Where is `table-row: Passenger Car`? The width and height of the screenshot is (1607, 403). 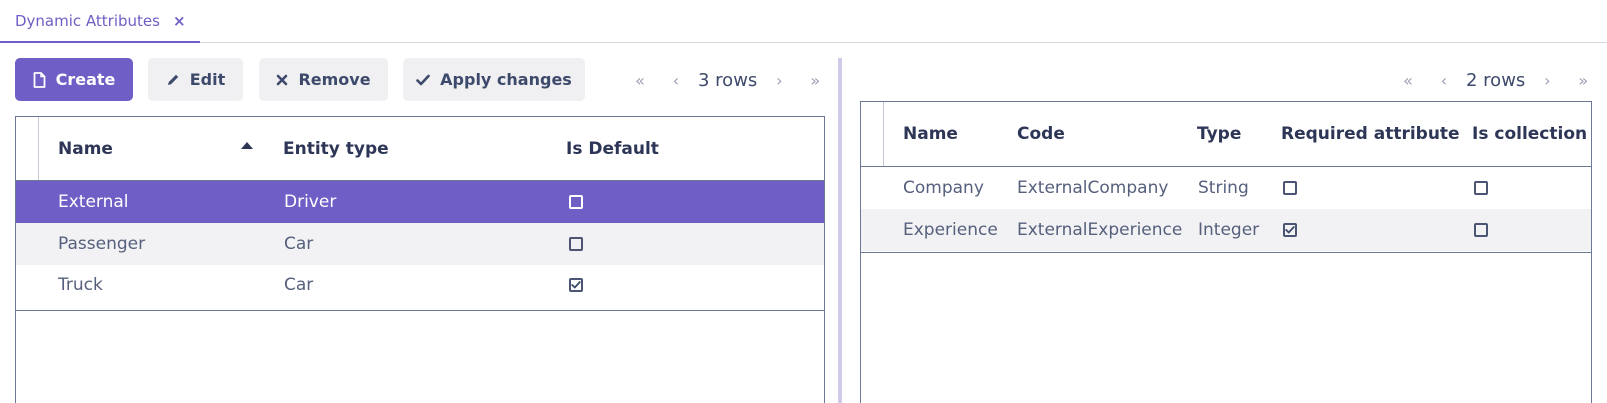
table-row: Passenger Car is located at coordinates (420, 243).